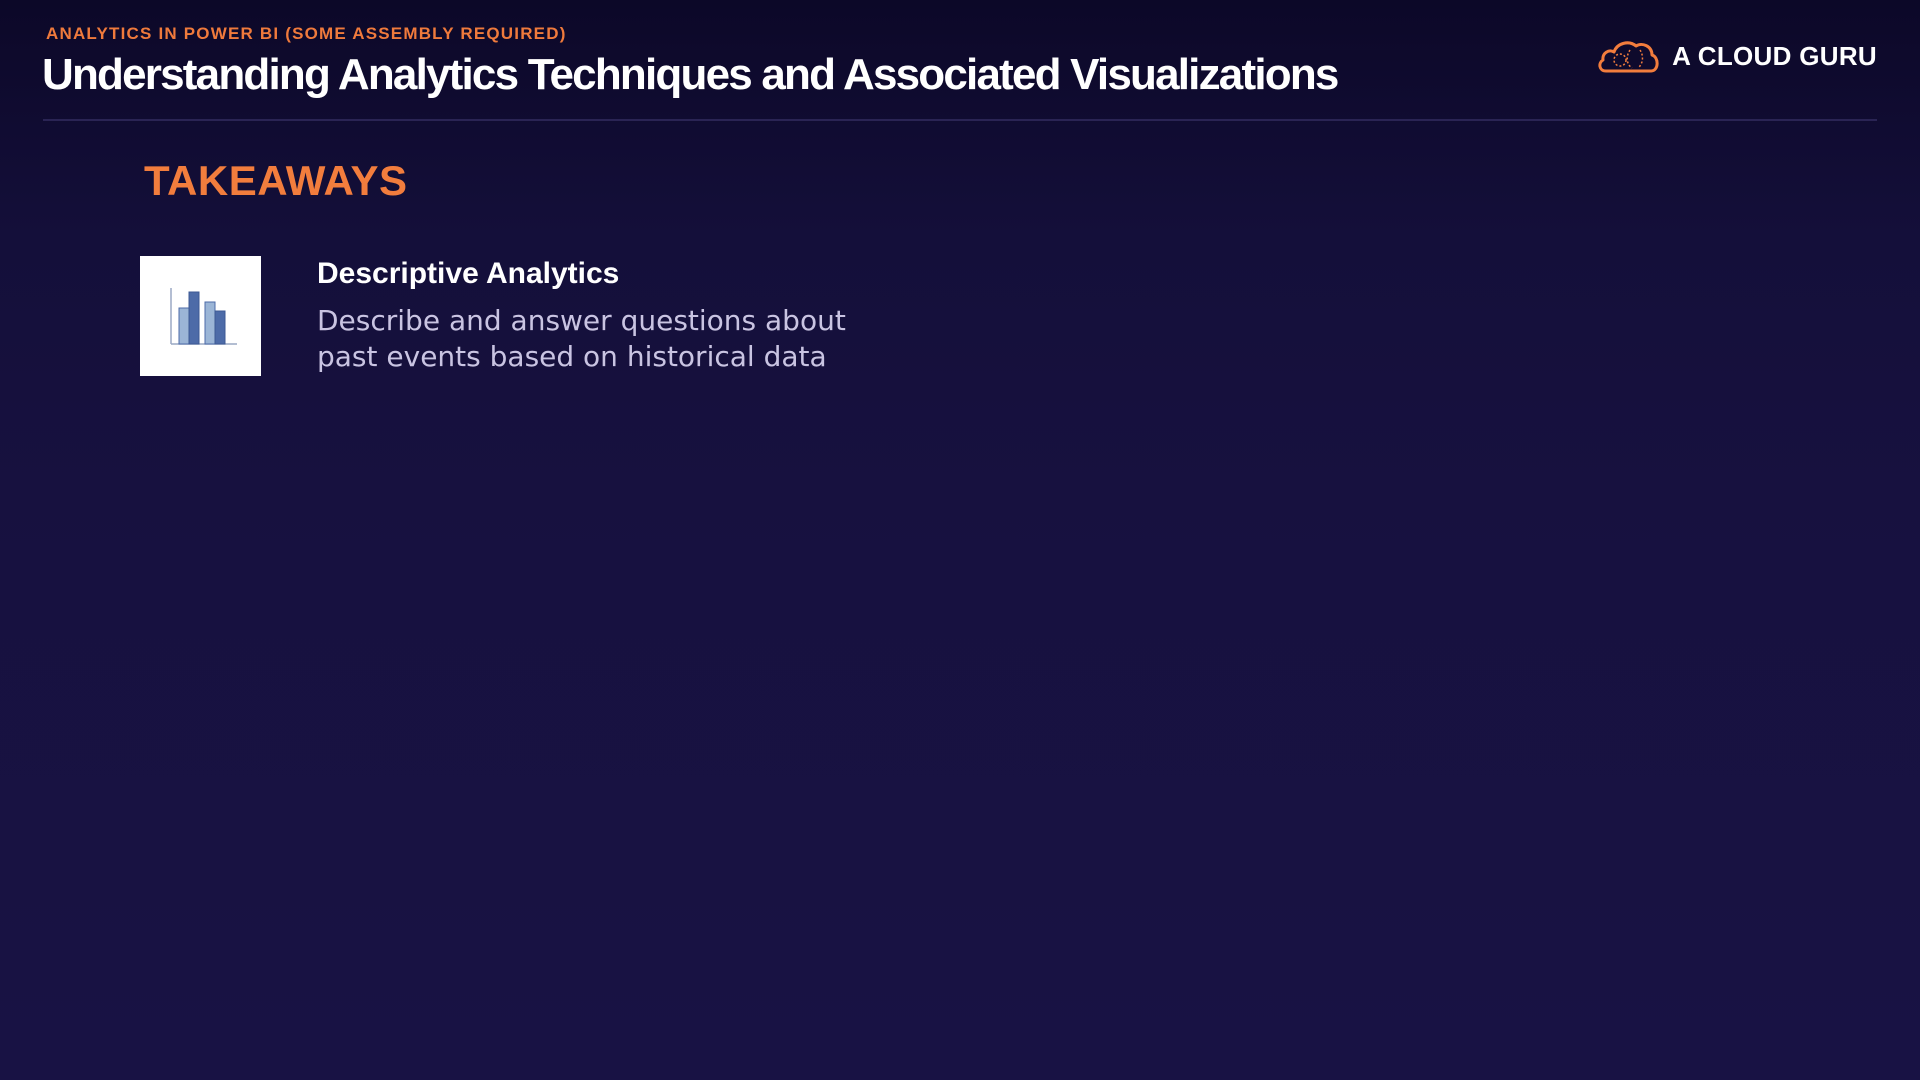 This screenshot has width=1920, height=1080. Describe the element at coordinates (1628, 57) in the screenshot. I see `cloud-logo-icon` at that location.